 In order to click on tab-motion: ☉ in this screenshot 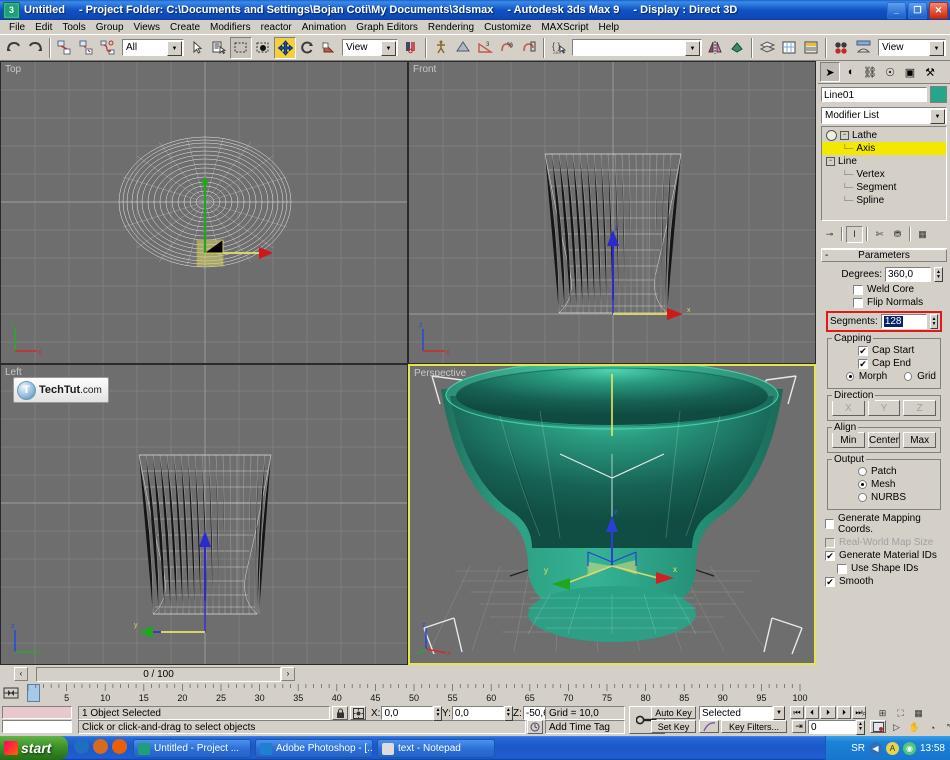, I will do `click(890, 72)`.